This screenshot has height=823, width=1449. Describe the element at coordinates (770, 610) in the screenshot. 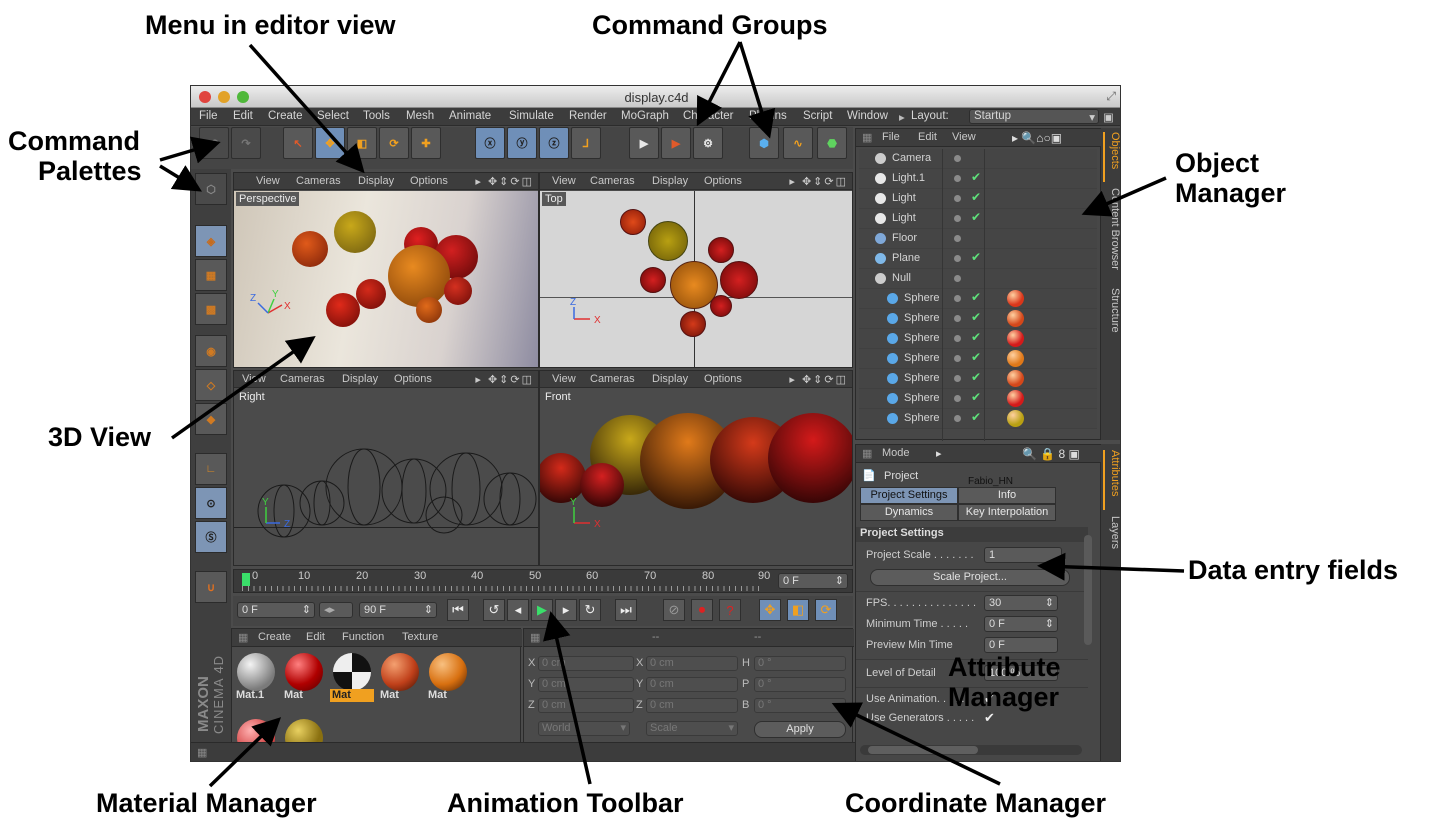

I see `record-position-button: ✥` at that location.